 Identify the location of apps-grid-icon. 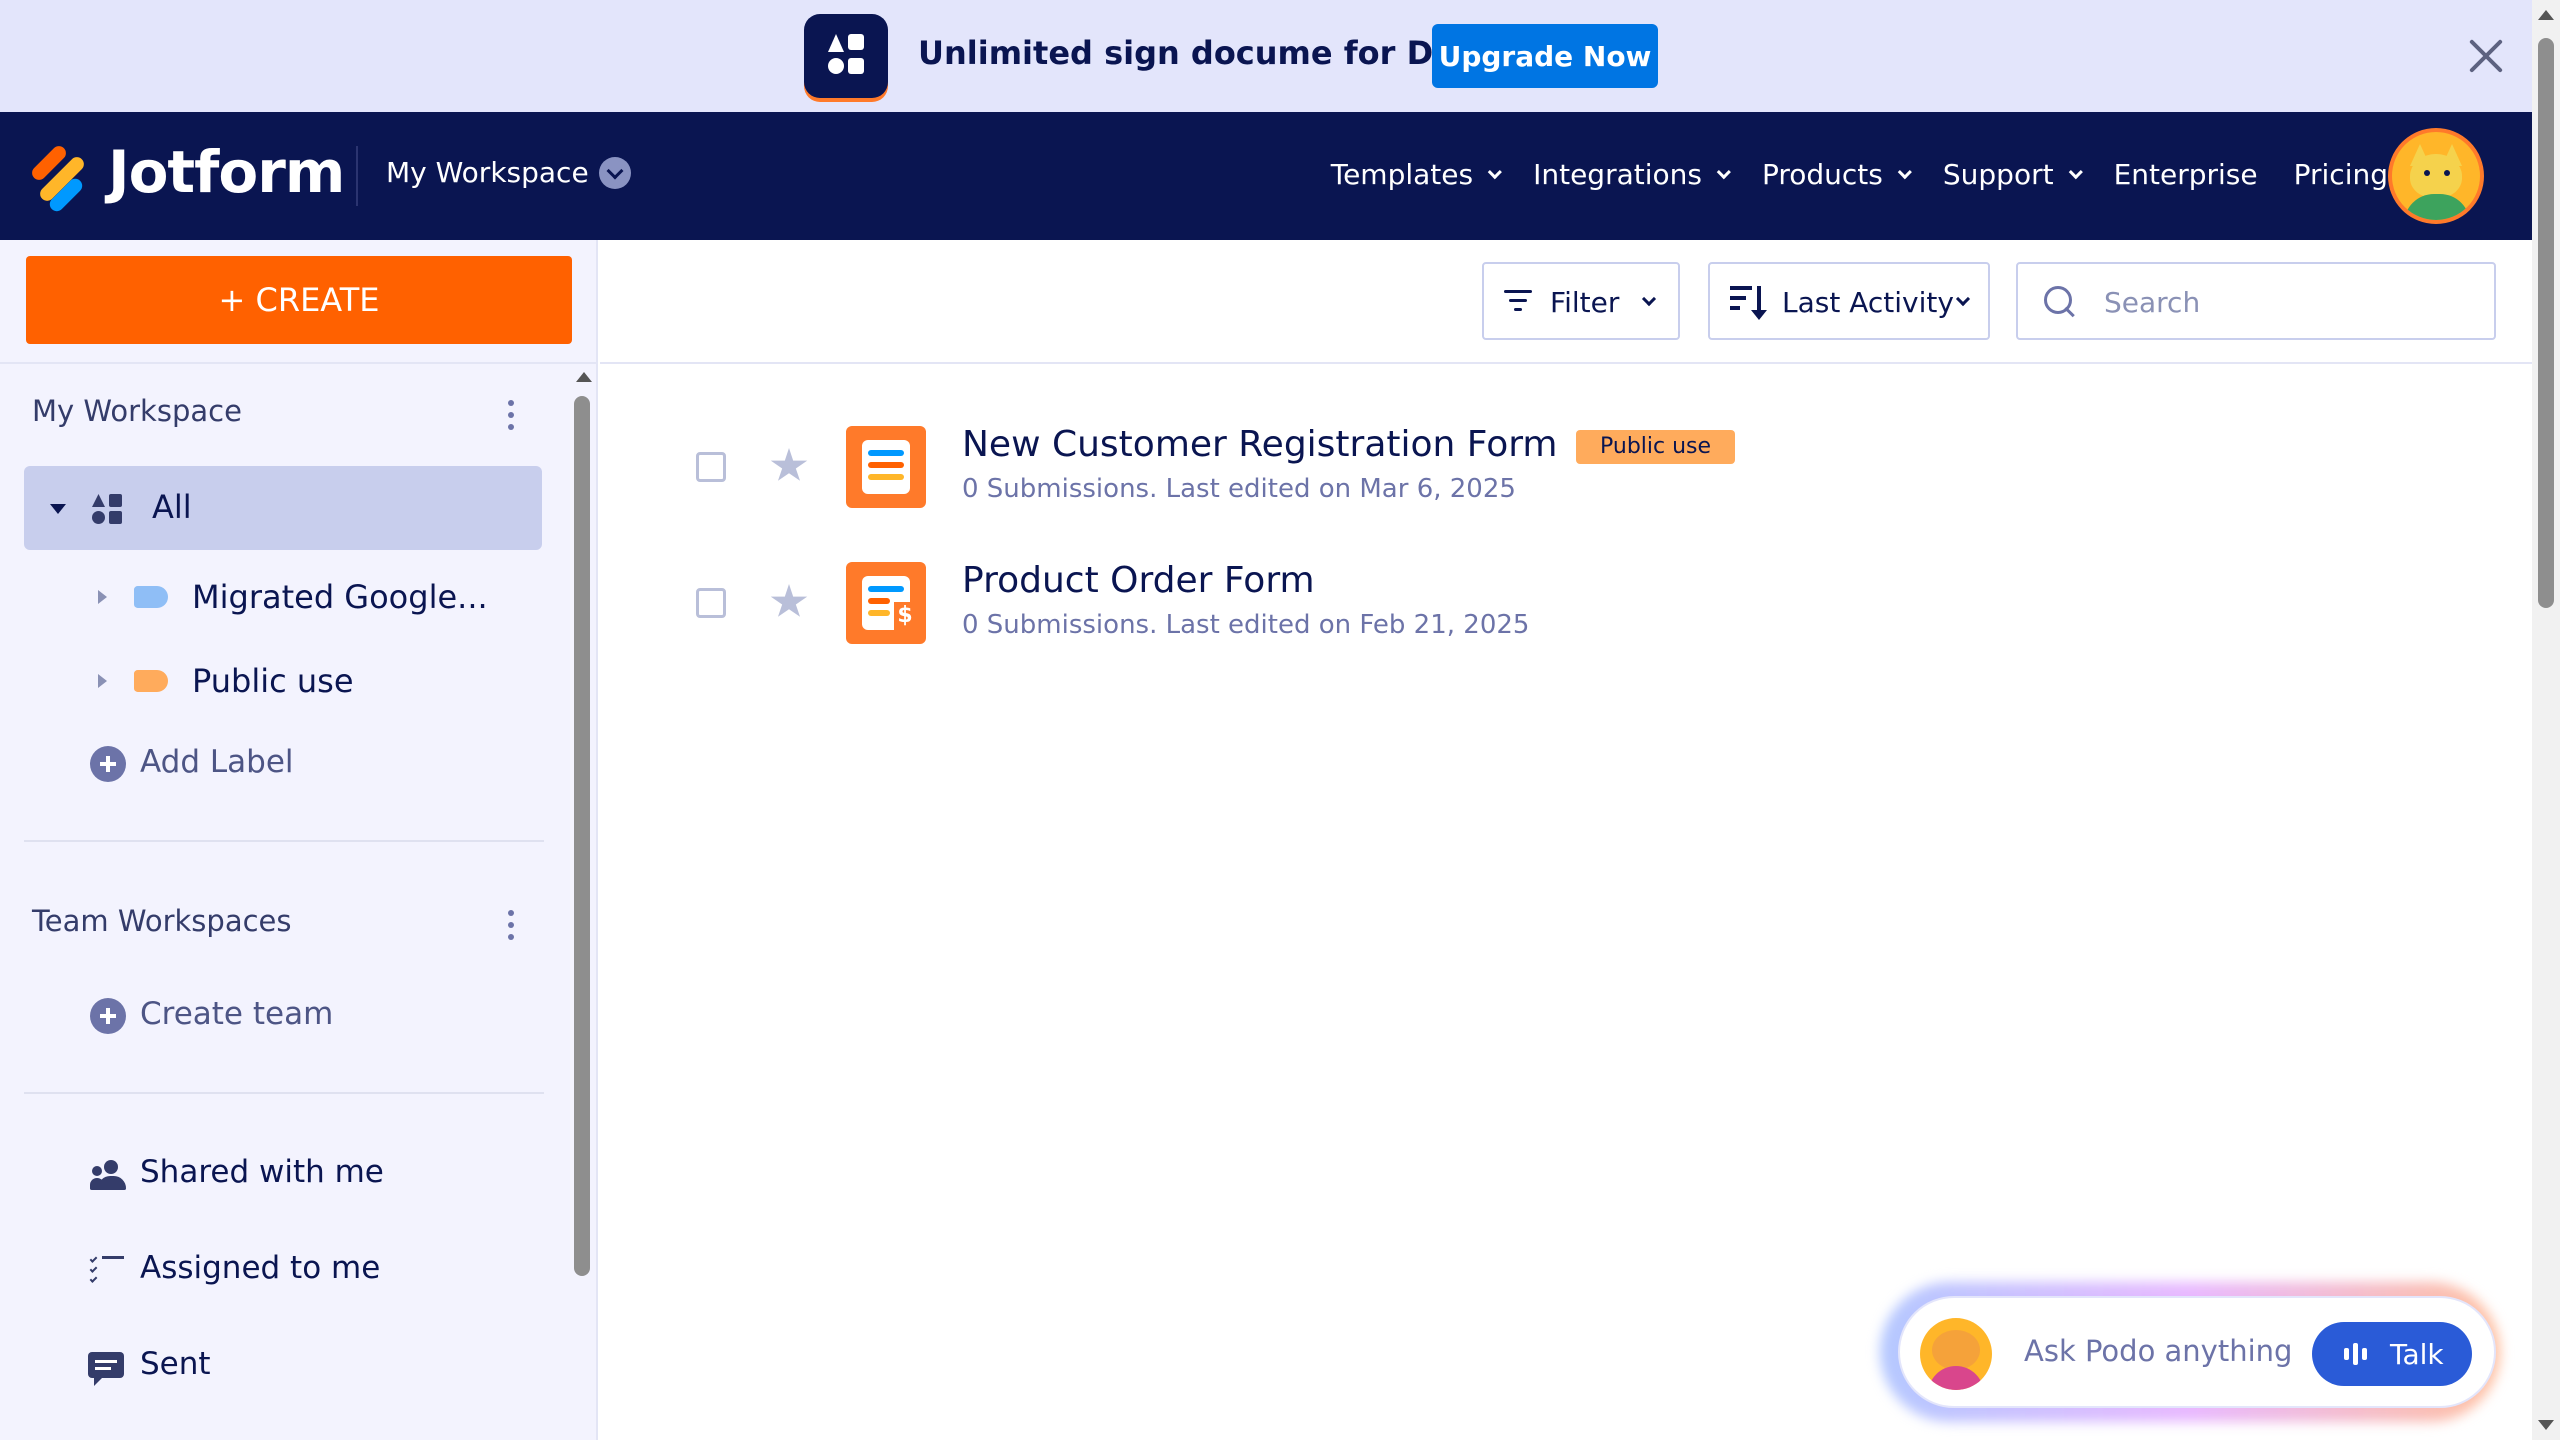
(108, 509).